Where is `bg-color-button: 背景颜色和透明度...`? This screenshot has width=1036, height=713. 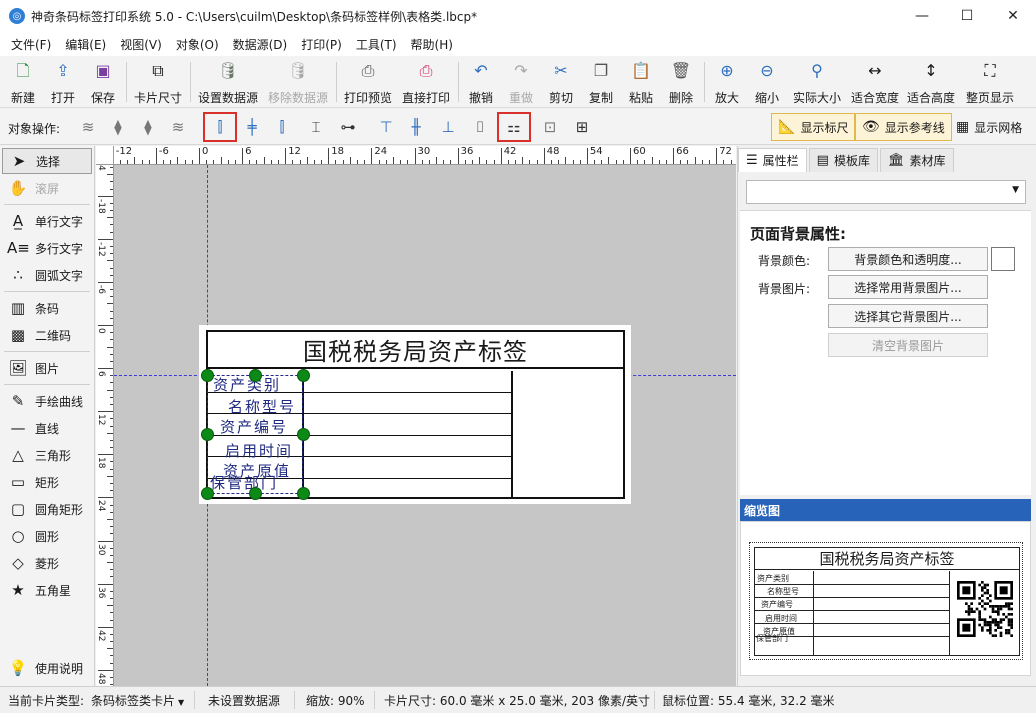 bg-color-button: 背景颜色和透明度... is located at coordinates (908, 259).